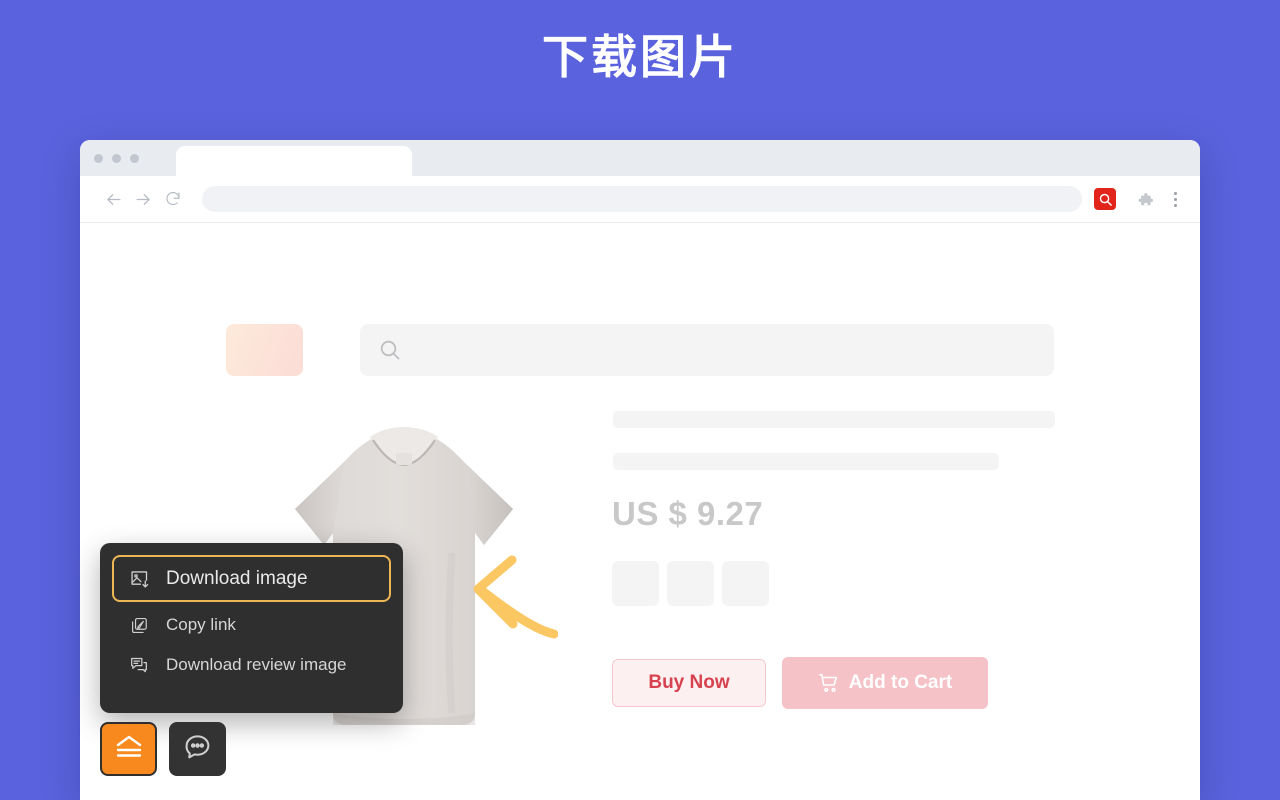  I want to click on shopping-cart-icon, so click(829, 683).